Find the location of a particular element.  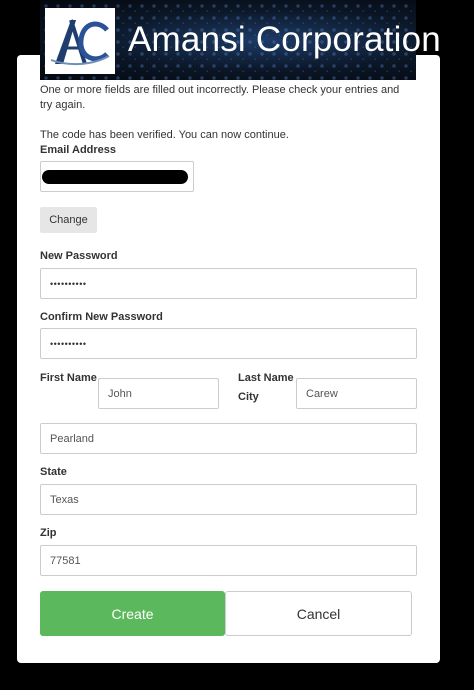

email-label: Email Address is located at coordinates (78, 150).